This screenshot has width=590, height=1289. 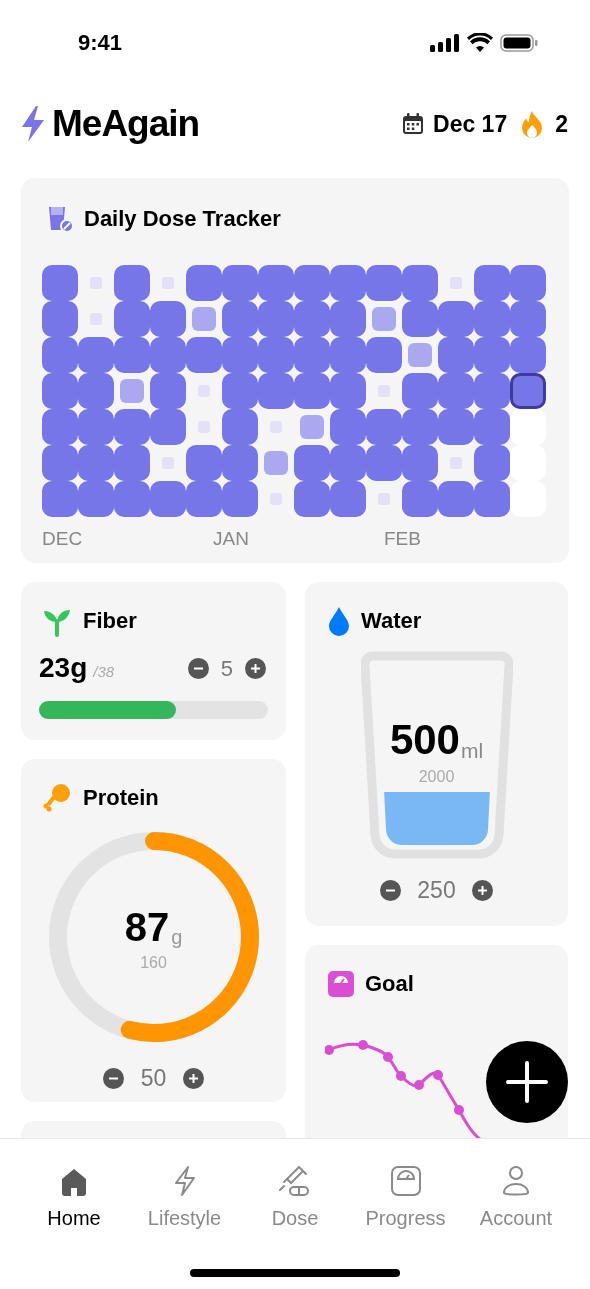 I want to click on syringe-and-pill-icon, so click(x=295, y=1181).